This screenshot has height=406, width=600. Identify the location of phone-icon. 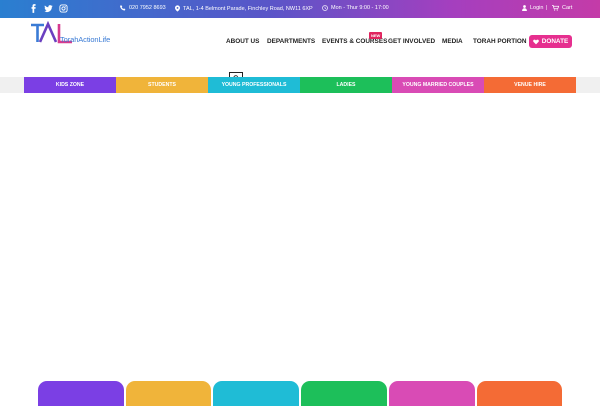
(123, 8).